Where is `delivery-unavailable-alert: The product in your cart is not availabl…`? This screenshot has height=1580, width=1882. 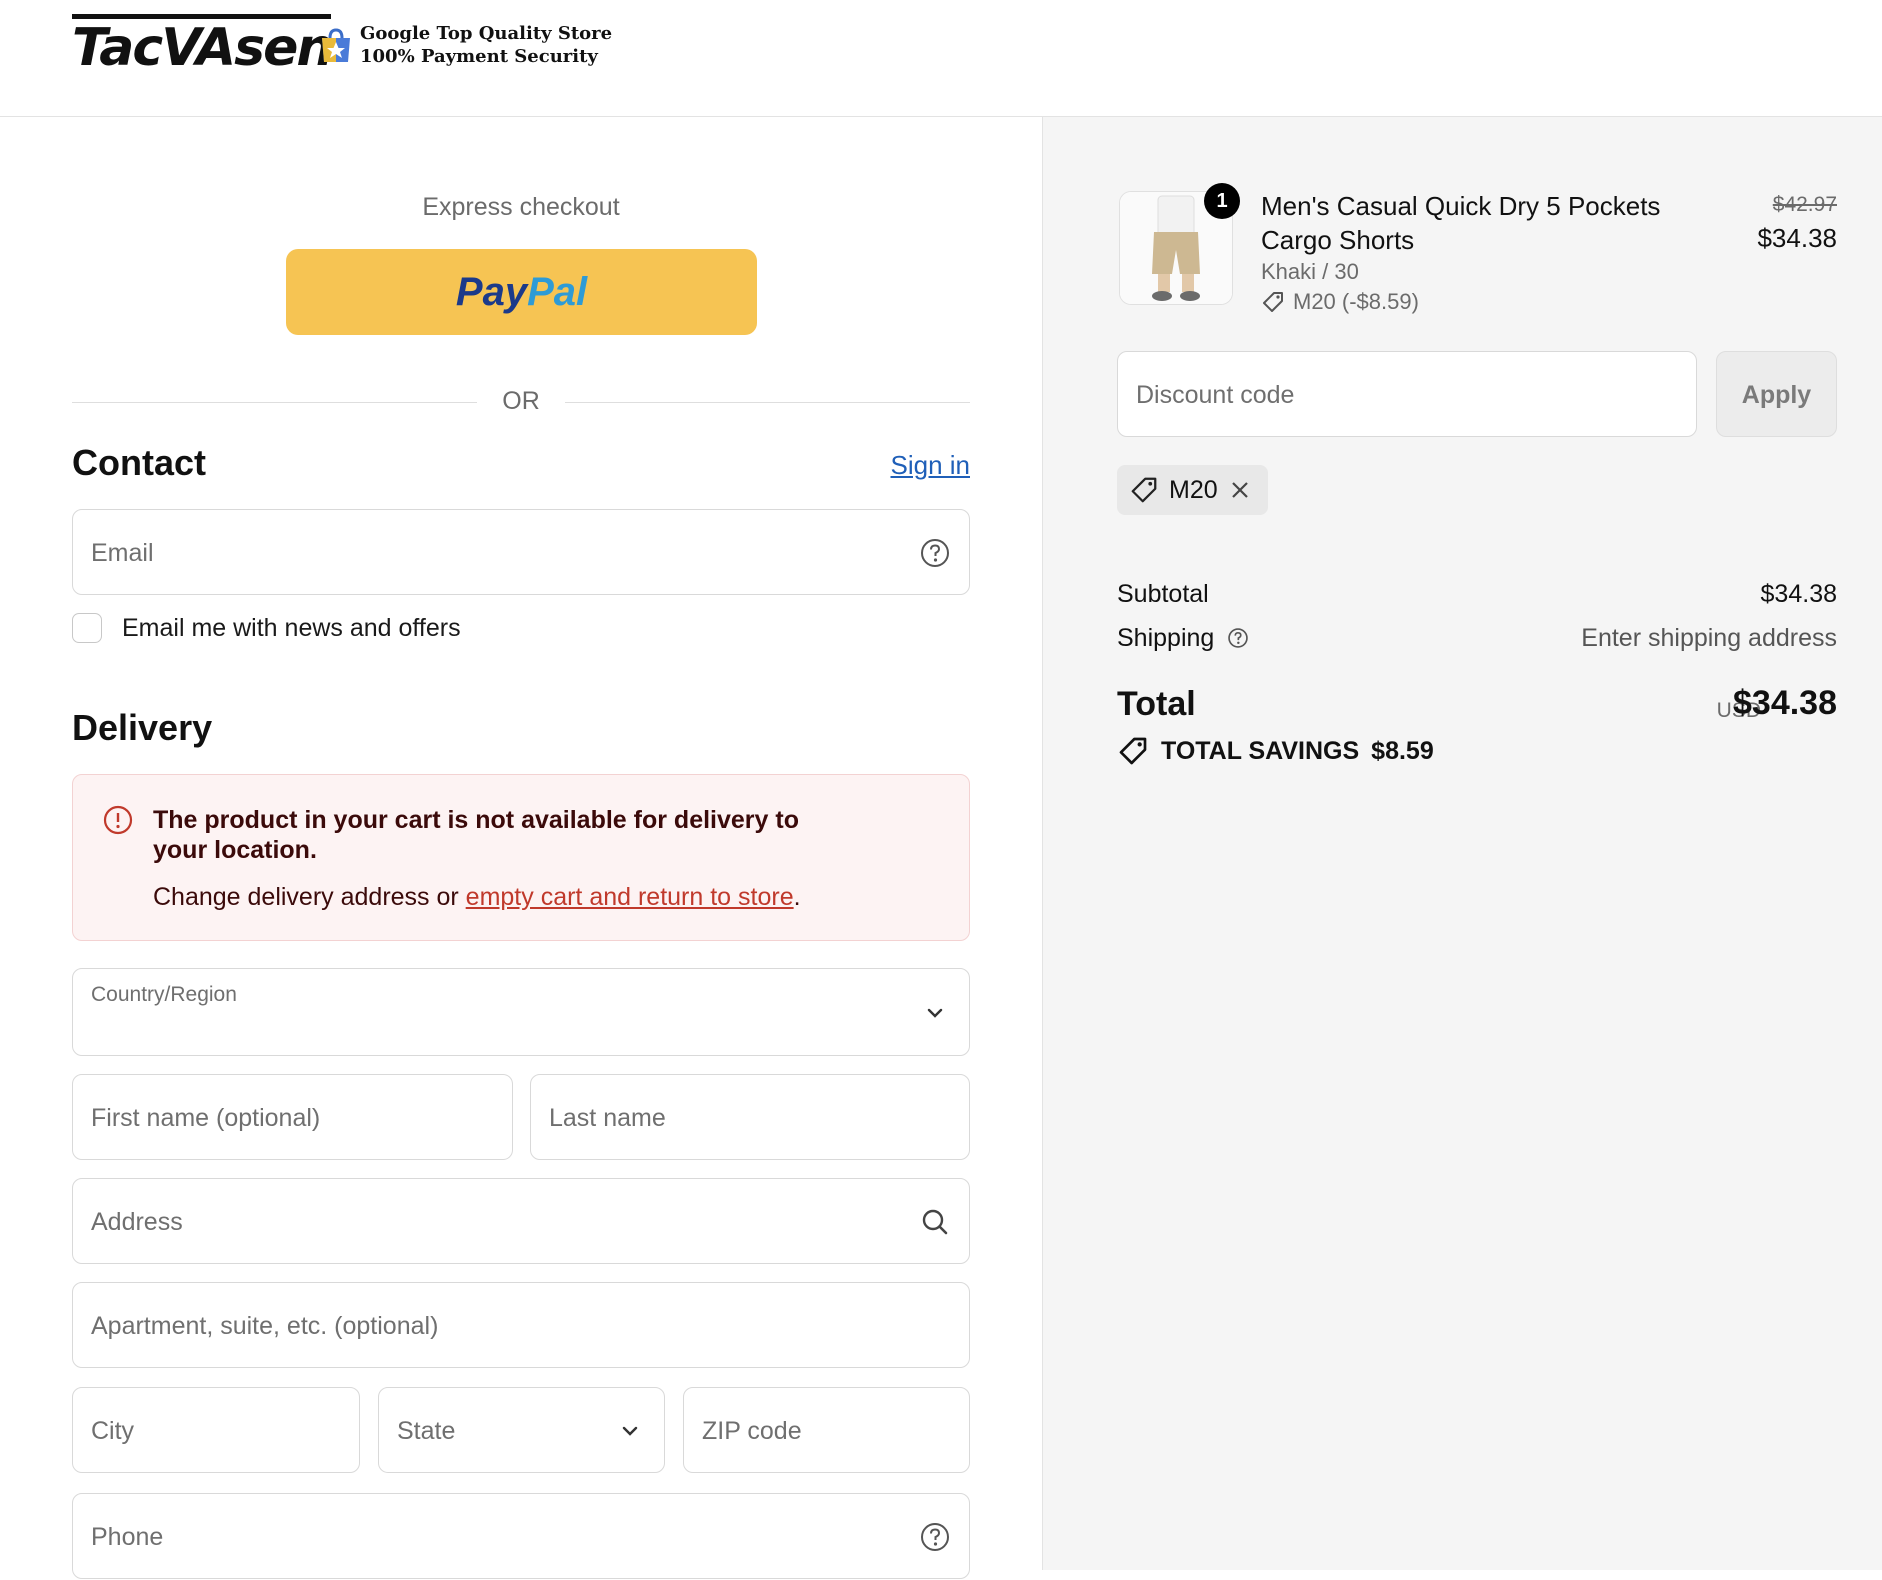 delivery-unavailable-alert: The product in your cart is not availabl… is located at coordinates (521, 857).